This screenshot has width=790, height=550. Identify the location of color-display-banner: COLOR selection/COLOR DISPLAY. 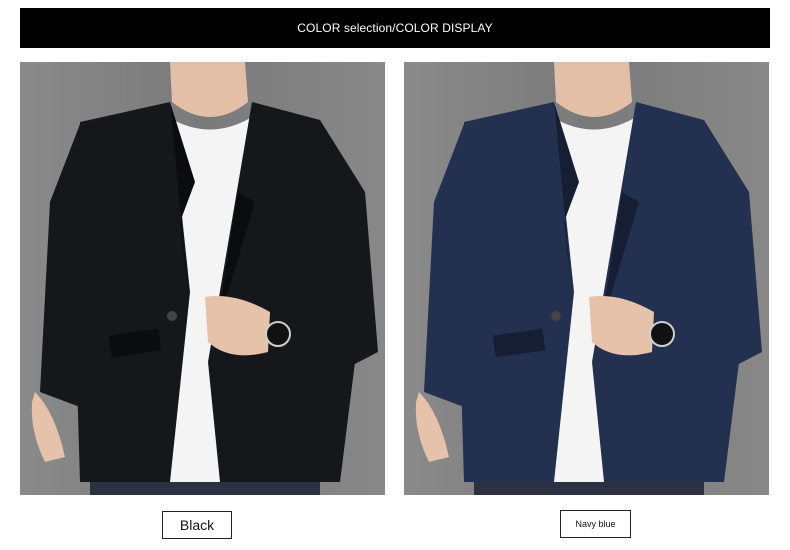
(395, 28).